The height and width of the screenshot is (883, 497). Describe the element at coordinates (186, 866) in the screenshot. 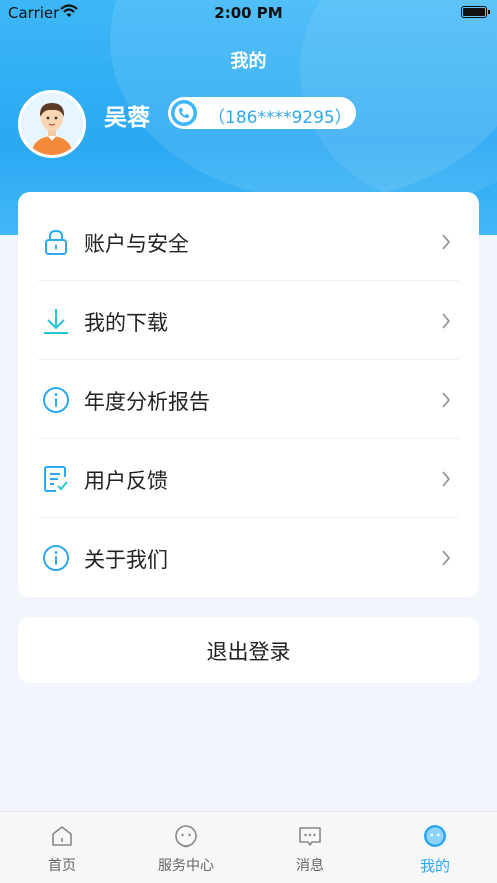

I see `tab-label: 服务中心` at that location.